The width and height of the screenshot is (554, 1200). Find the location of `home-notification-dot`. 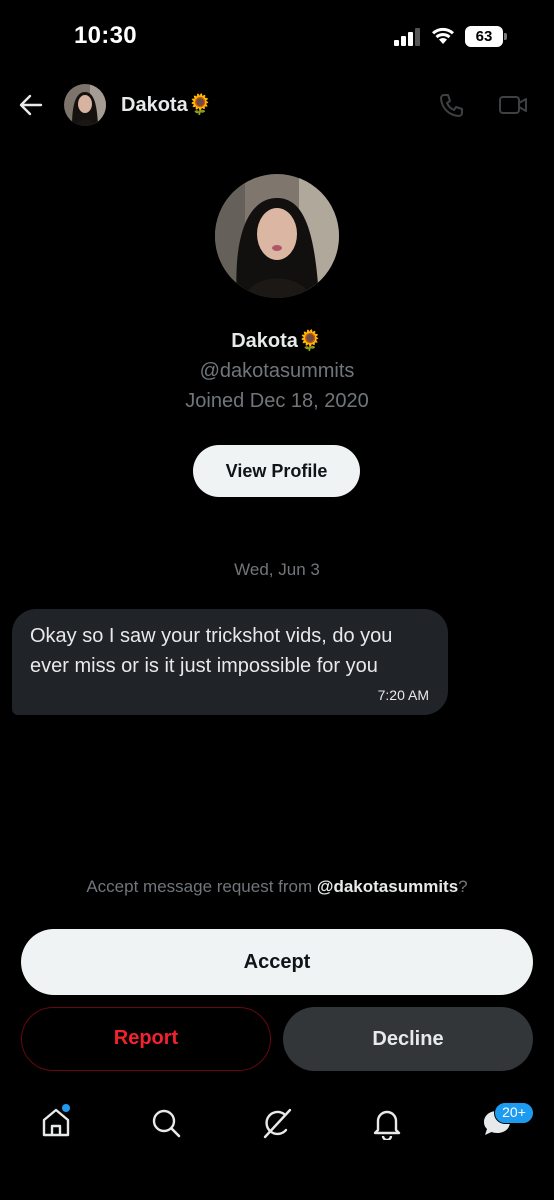

home-notification-dot is located at coordinates (66, 1108).